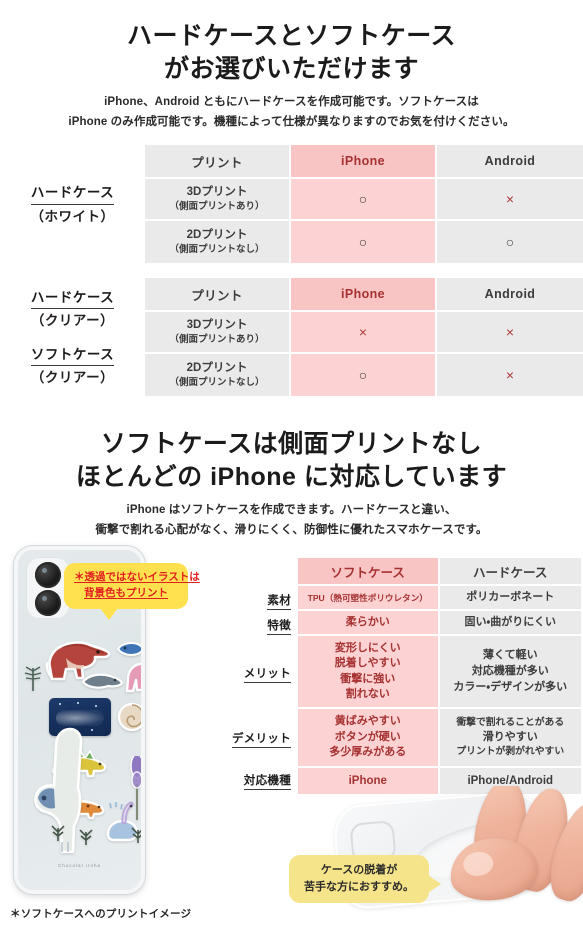 Image resolution: width=583 pixels, height=952 pixels. What do you see at coordinates (367, 694) in the screenshot?
I see `soft-merit-4: 割れない` at bounding box center [367, 694].